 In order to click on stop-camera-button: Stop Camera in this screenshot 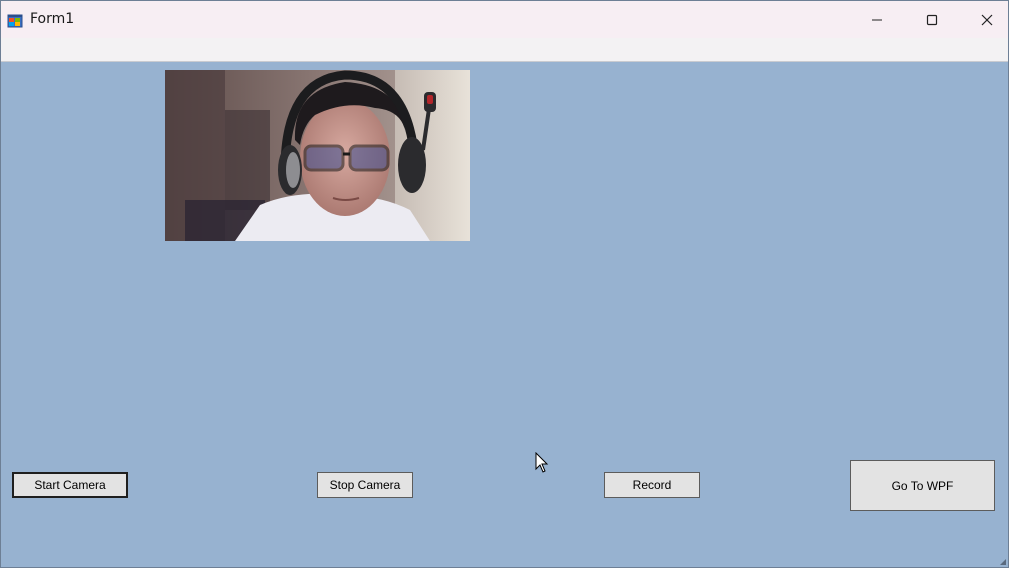, I will do `click(365, 485)`.